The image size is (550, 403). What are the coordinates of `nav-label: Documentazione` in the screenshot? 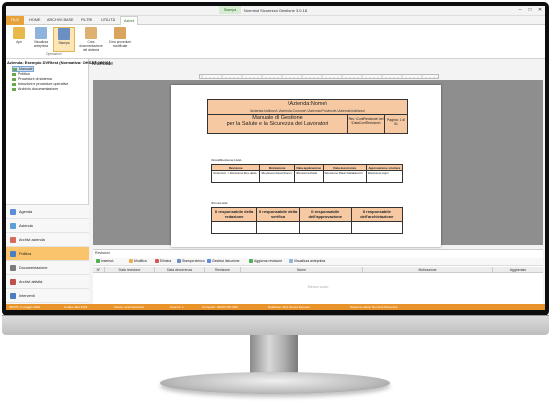 It's located at (33, 268).